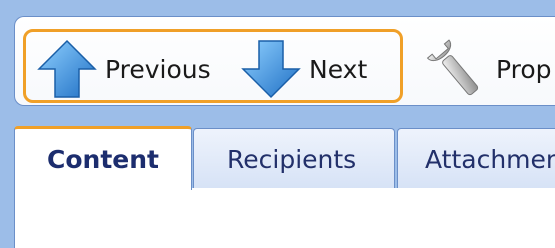  I want to click on tab-content: Content, so click(103, 158).